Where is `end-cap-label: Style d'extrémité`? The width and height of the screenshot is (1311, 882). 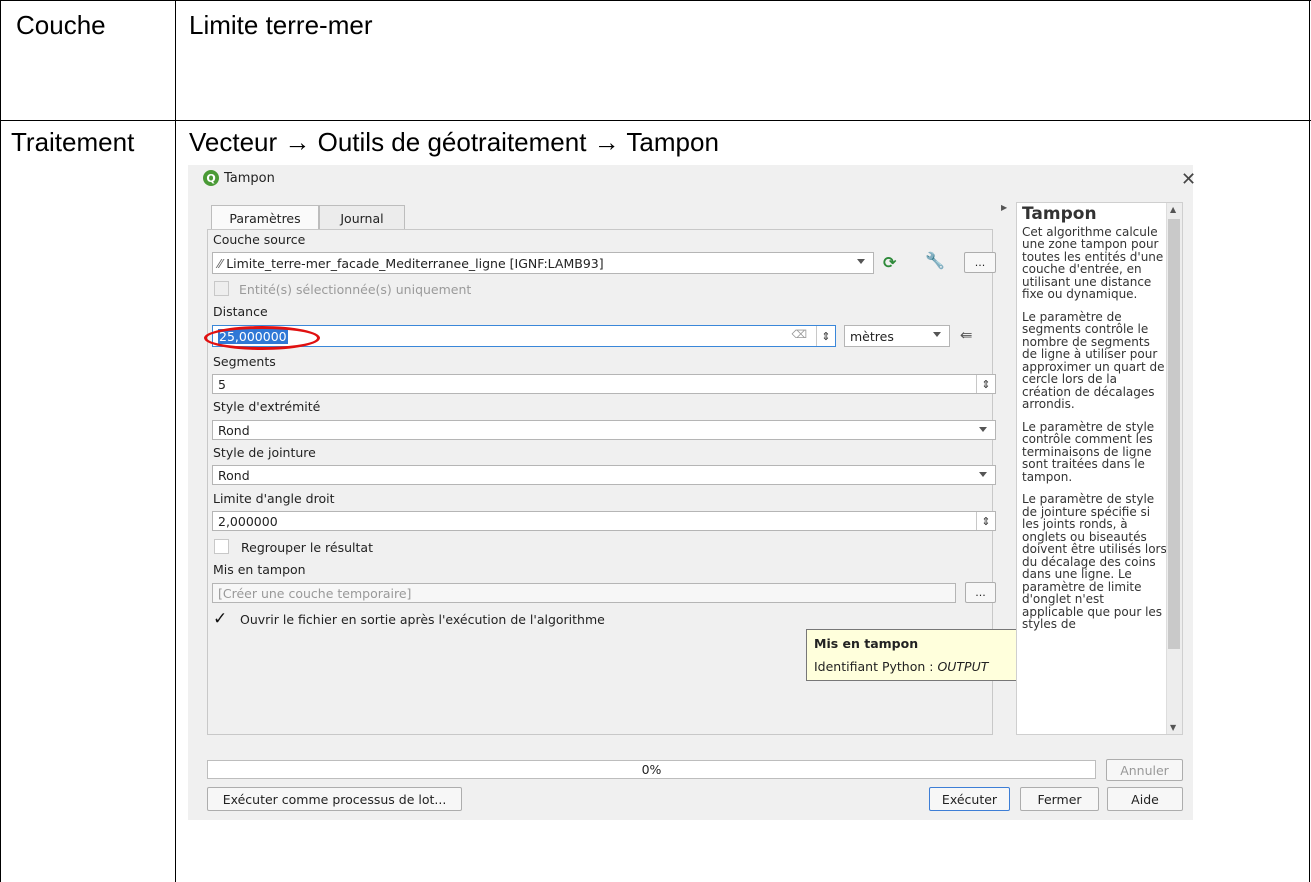
end-cap-label: Style d'extrémité is located at coordinates (267, 406).